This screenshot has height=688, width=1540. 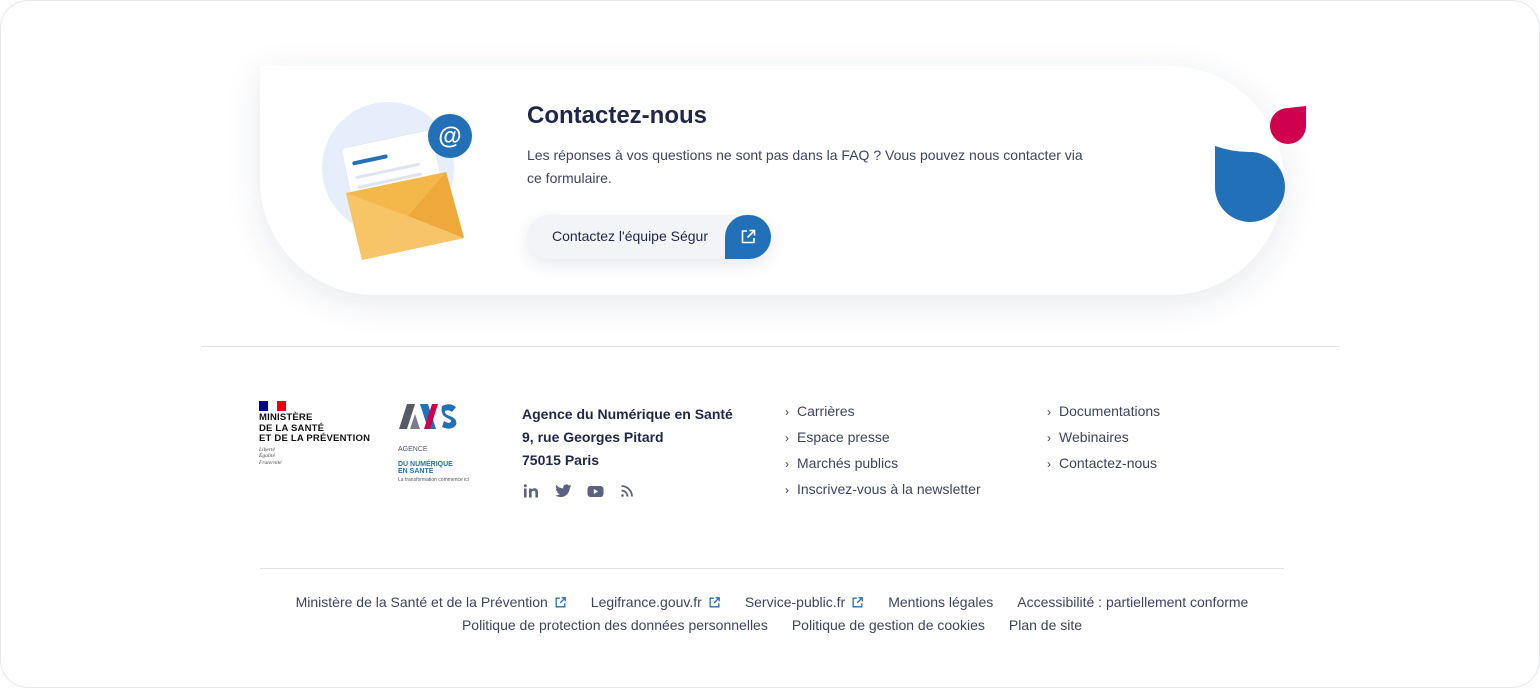 I want to click on footer-link-contact: › Contactez-nous, so click(x=1103, y=464).